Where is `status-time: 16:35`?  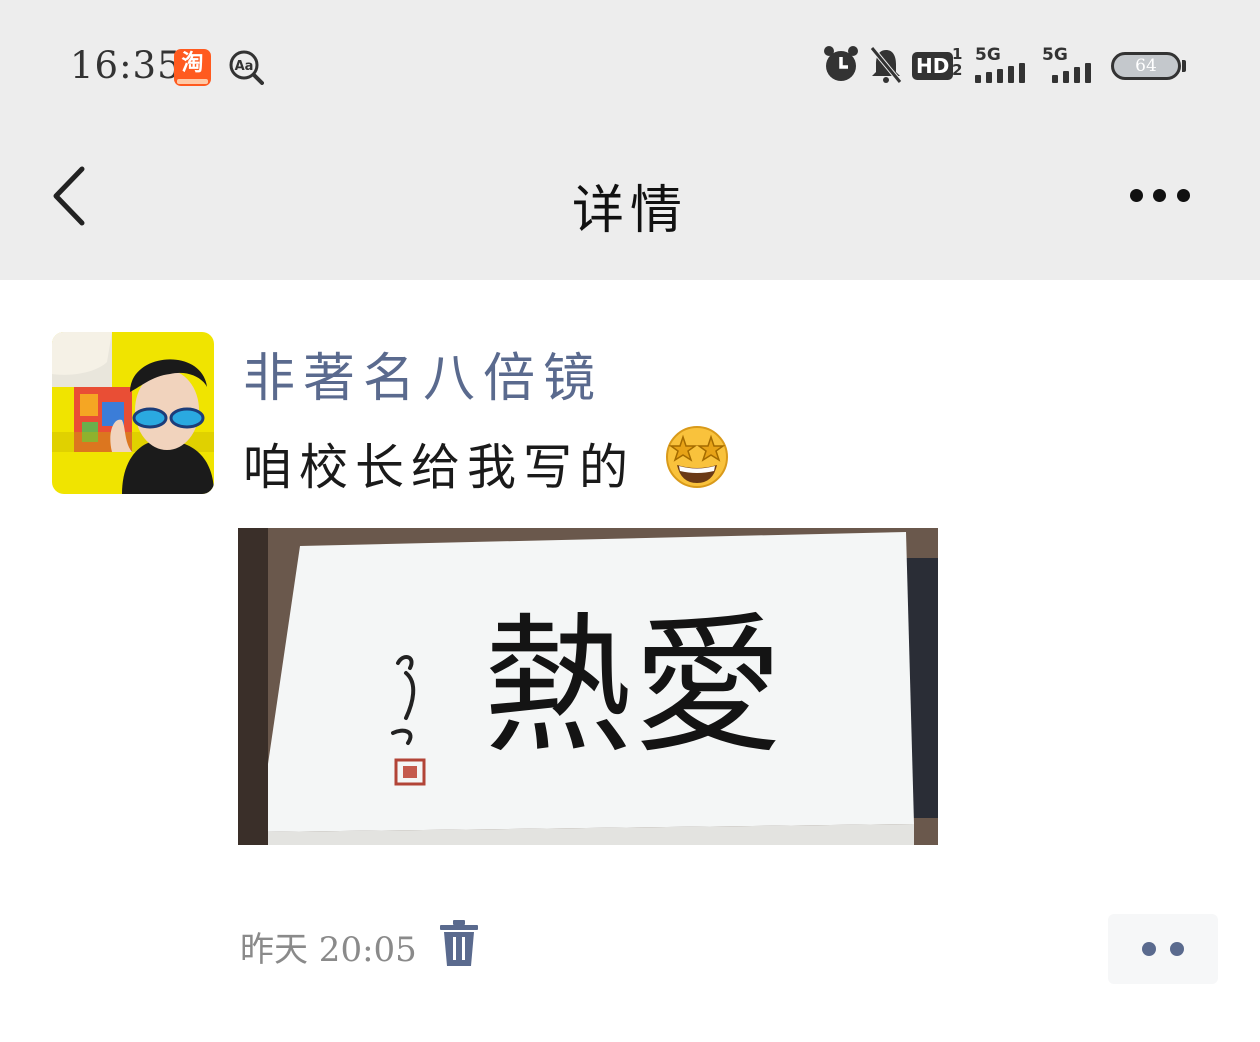 status-time: 16:35 is located at coordinates (126, 65).